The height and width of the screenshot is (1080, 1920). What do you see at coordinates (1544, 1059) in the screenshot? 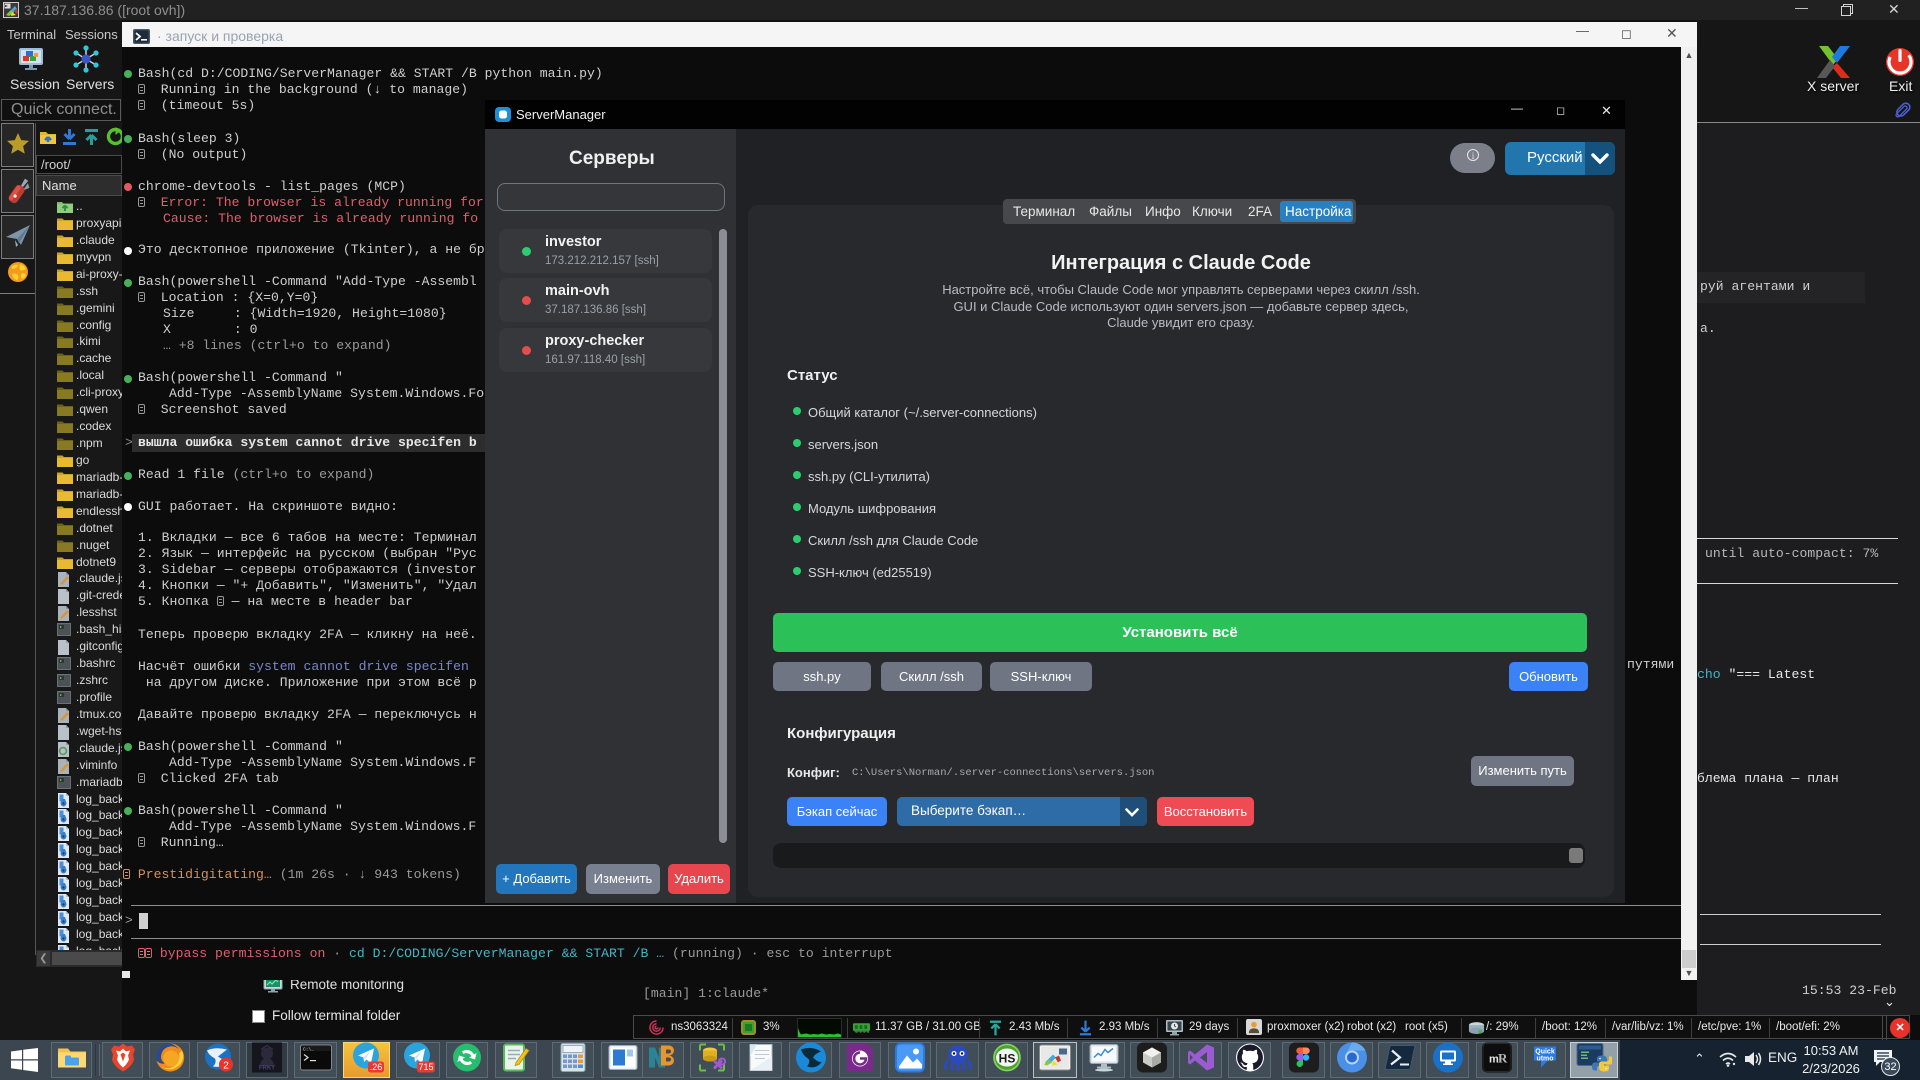
I see `svg-text: utmo` at bounding box center [1544, 1059].